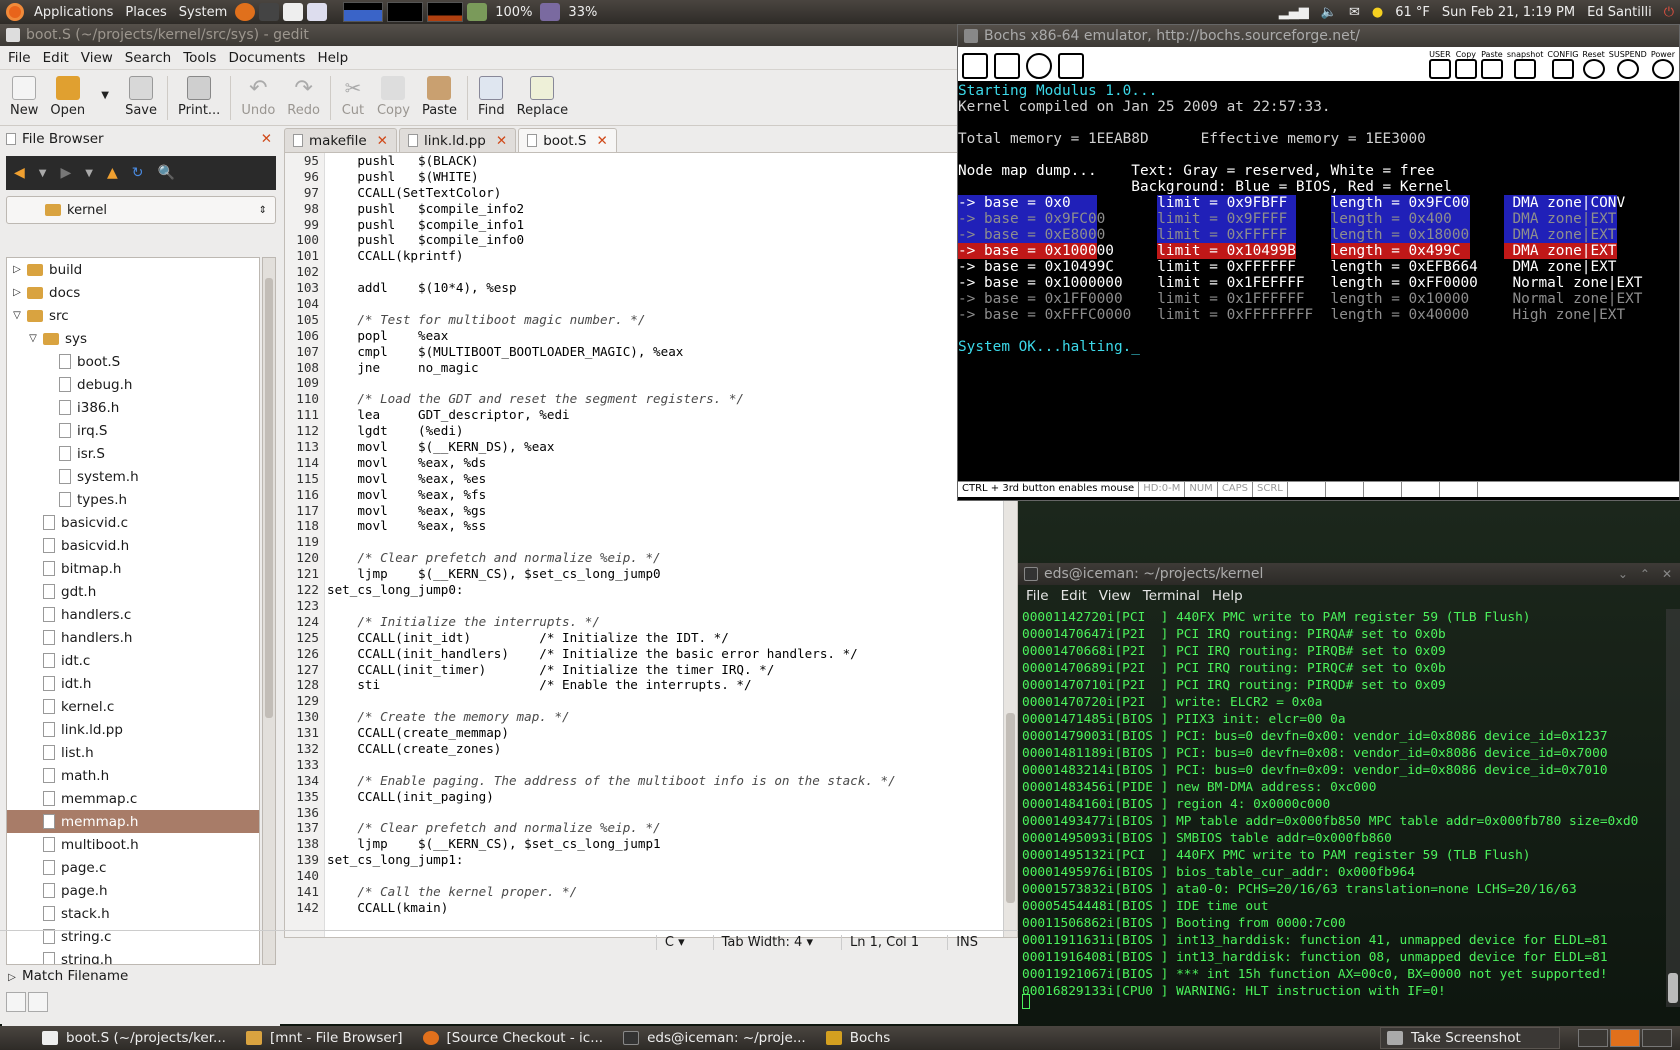 The width and height of the screenshot is (1680, 1050). Describe the element at coordinates (133, 476) in the screenshot. I see `tree-file: system.h` at that location.